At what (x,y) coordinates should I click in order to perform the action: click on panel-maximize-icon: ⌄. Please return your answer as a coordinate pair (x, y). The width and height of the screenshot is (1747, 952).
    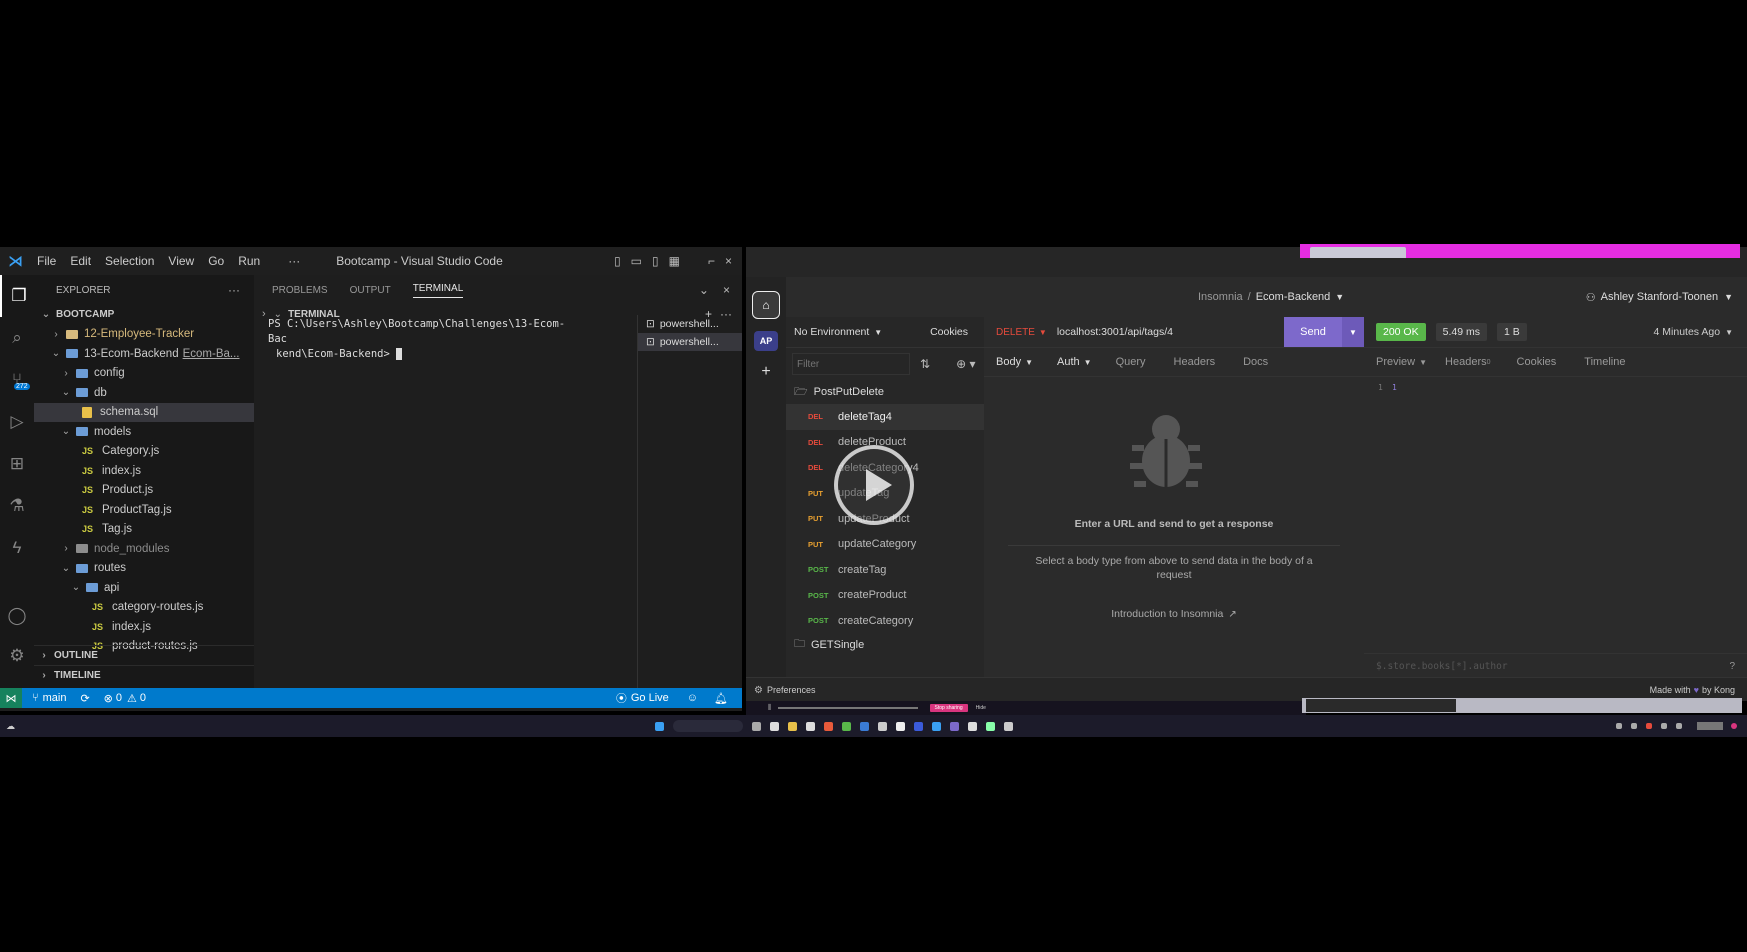
    Looking at the image, I should click on (704, 290).